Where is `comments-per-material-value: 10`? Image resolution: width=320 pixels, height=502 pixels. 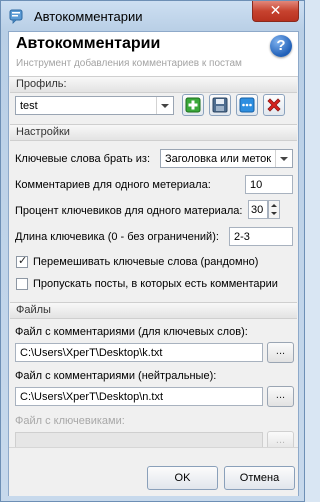
comments-per-material-value: 10 is located at coordinates (256, 185).